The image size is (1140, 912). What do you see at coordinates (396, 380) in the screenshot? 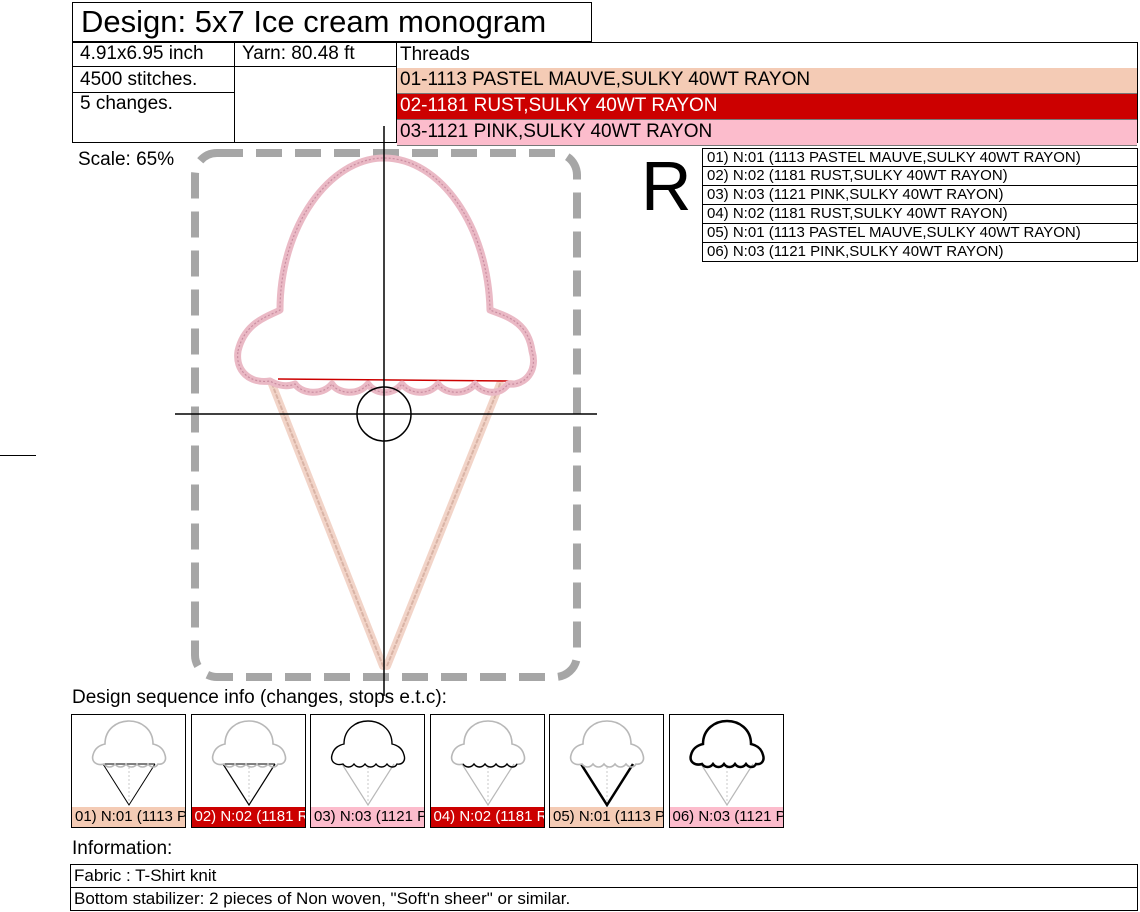
I see `scoop-base-line` at bounding box center [396, 380].